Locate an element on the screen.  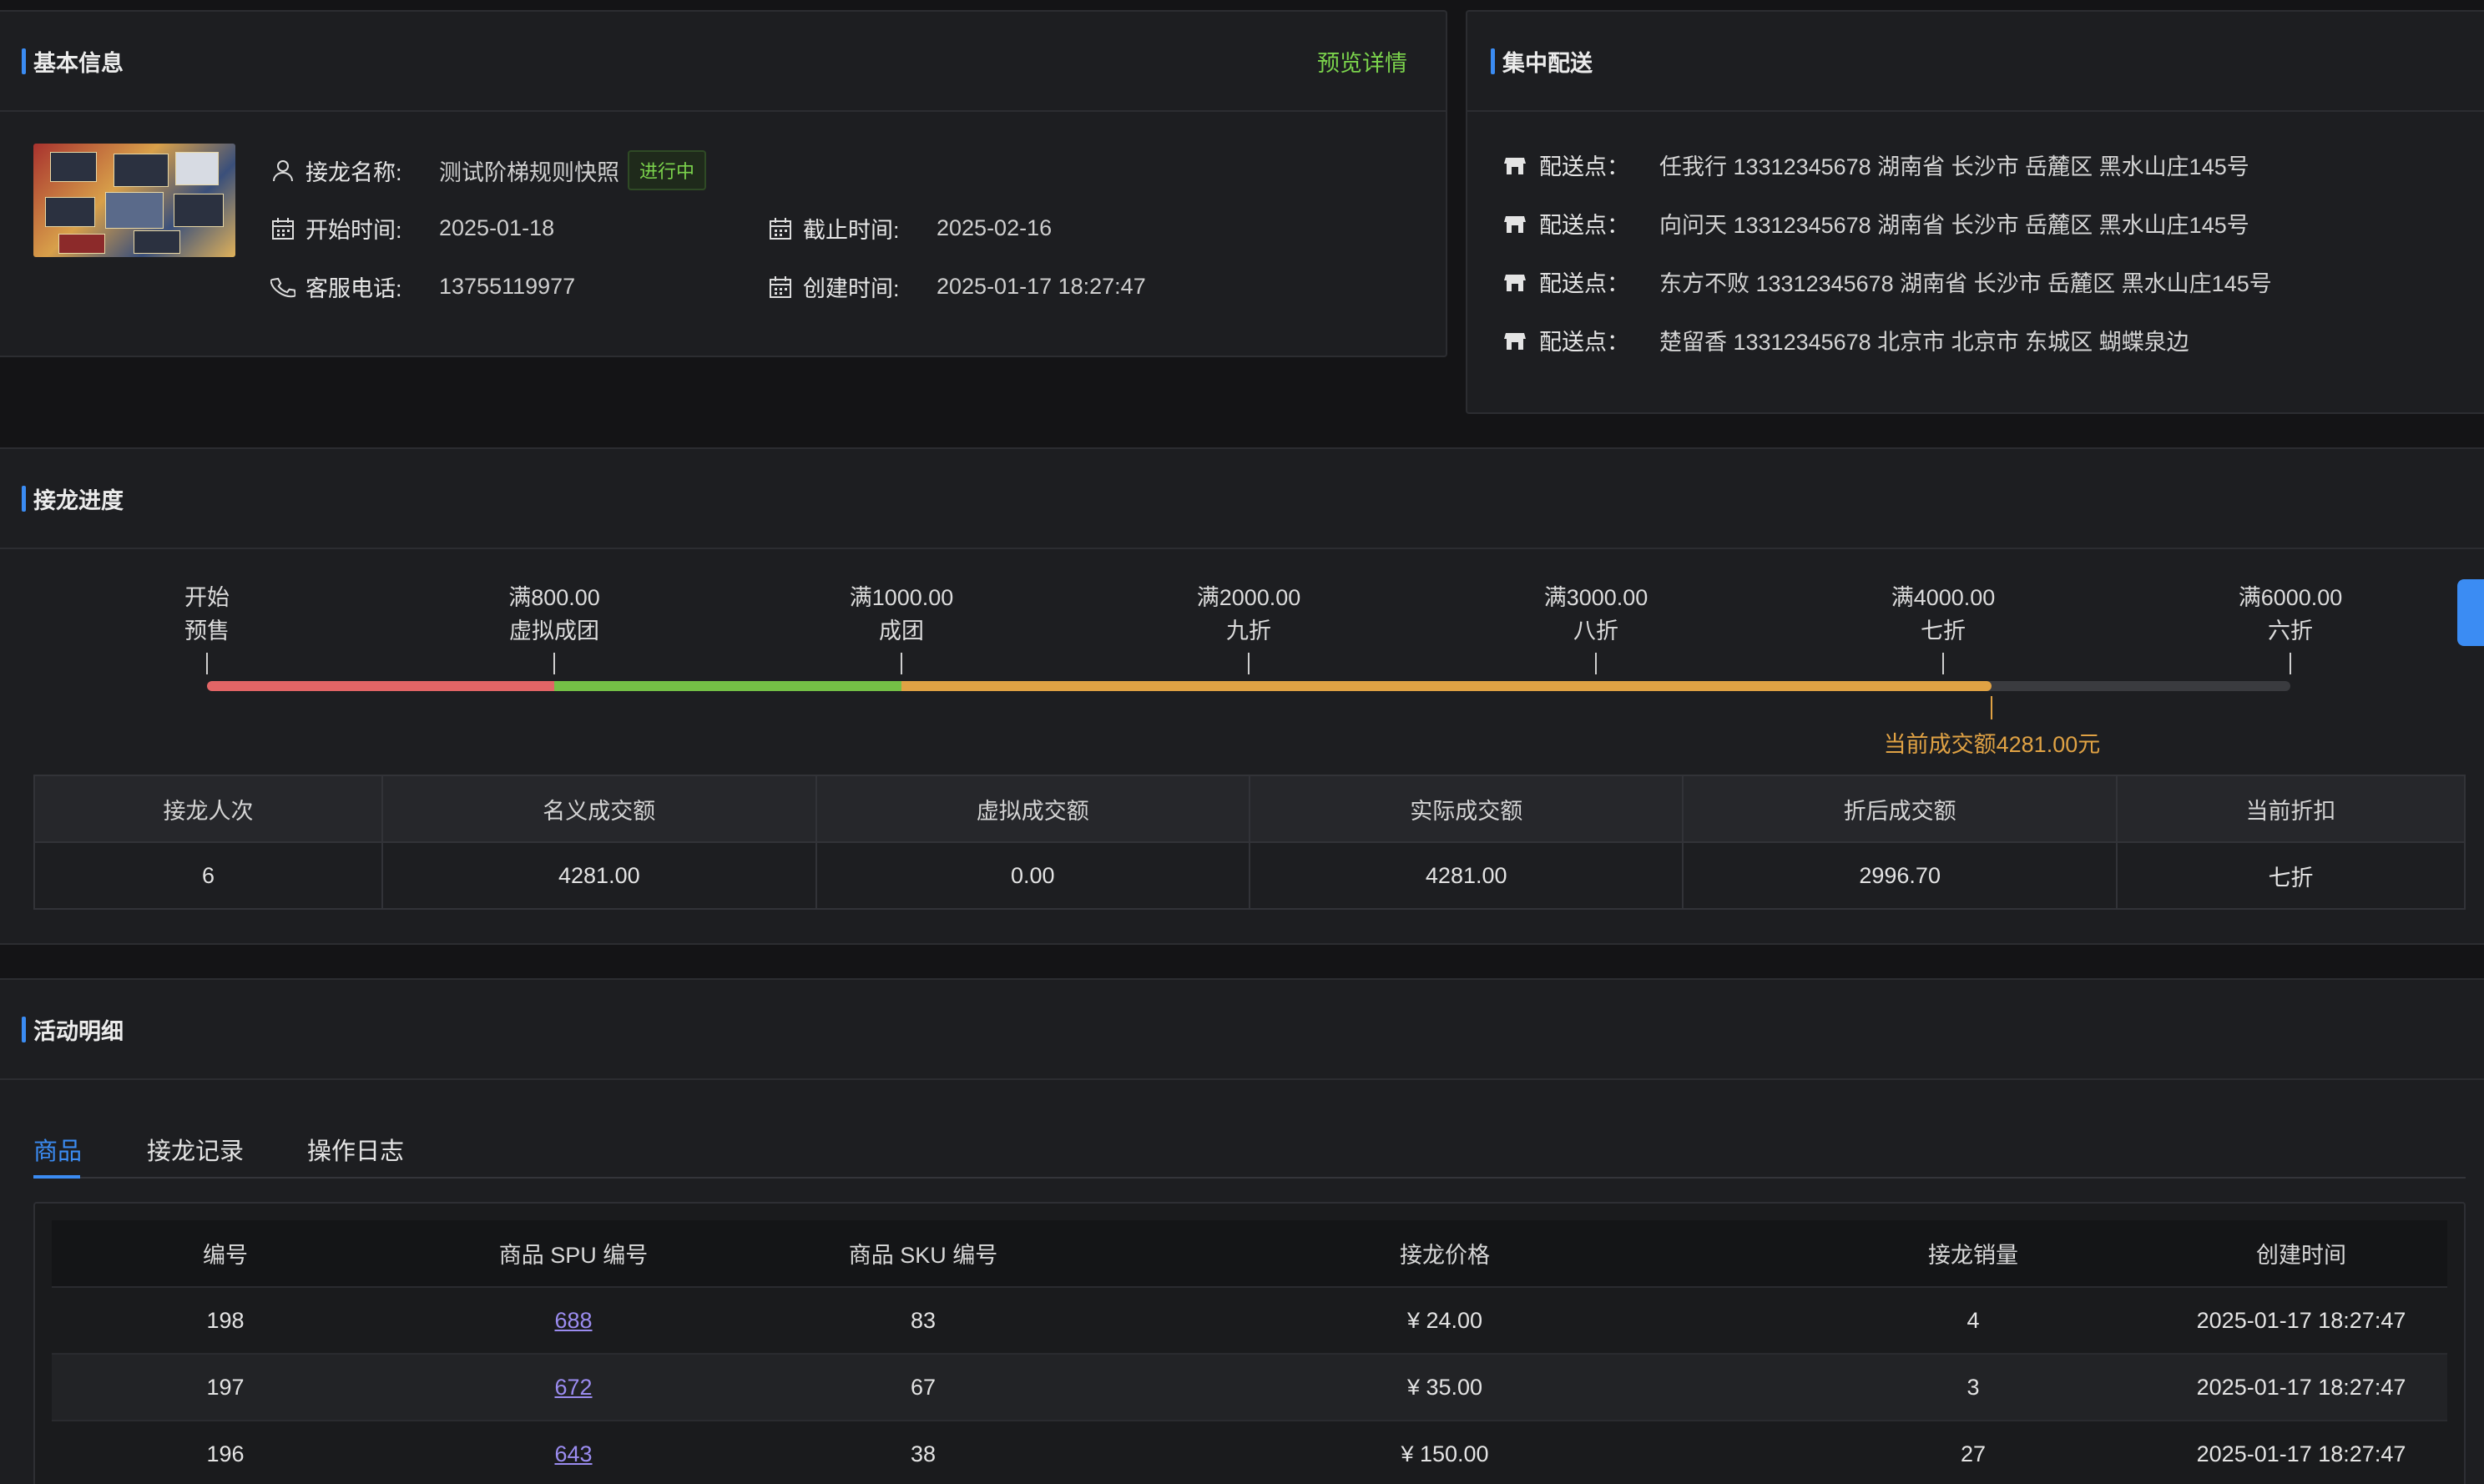
goods-column-header: 编号 is located at coordinates (226, 1254).